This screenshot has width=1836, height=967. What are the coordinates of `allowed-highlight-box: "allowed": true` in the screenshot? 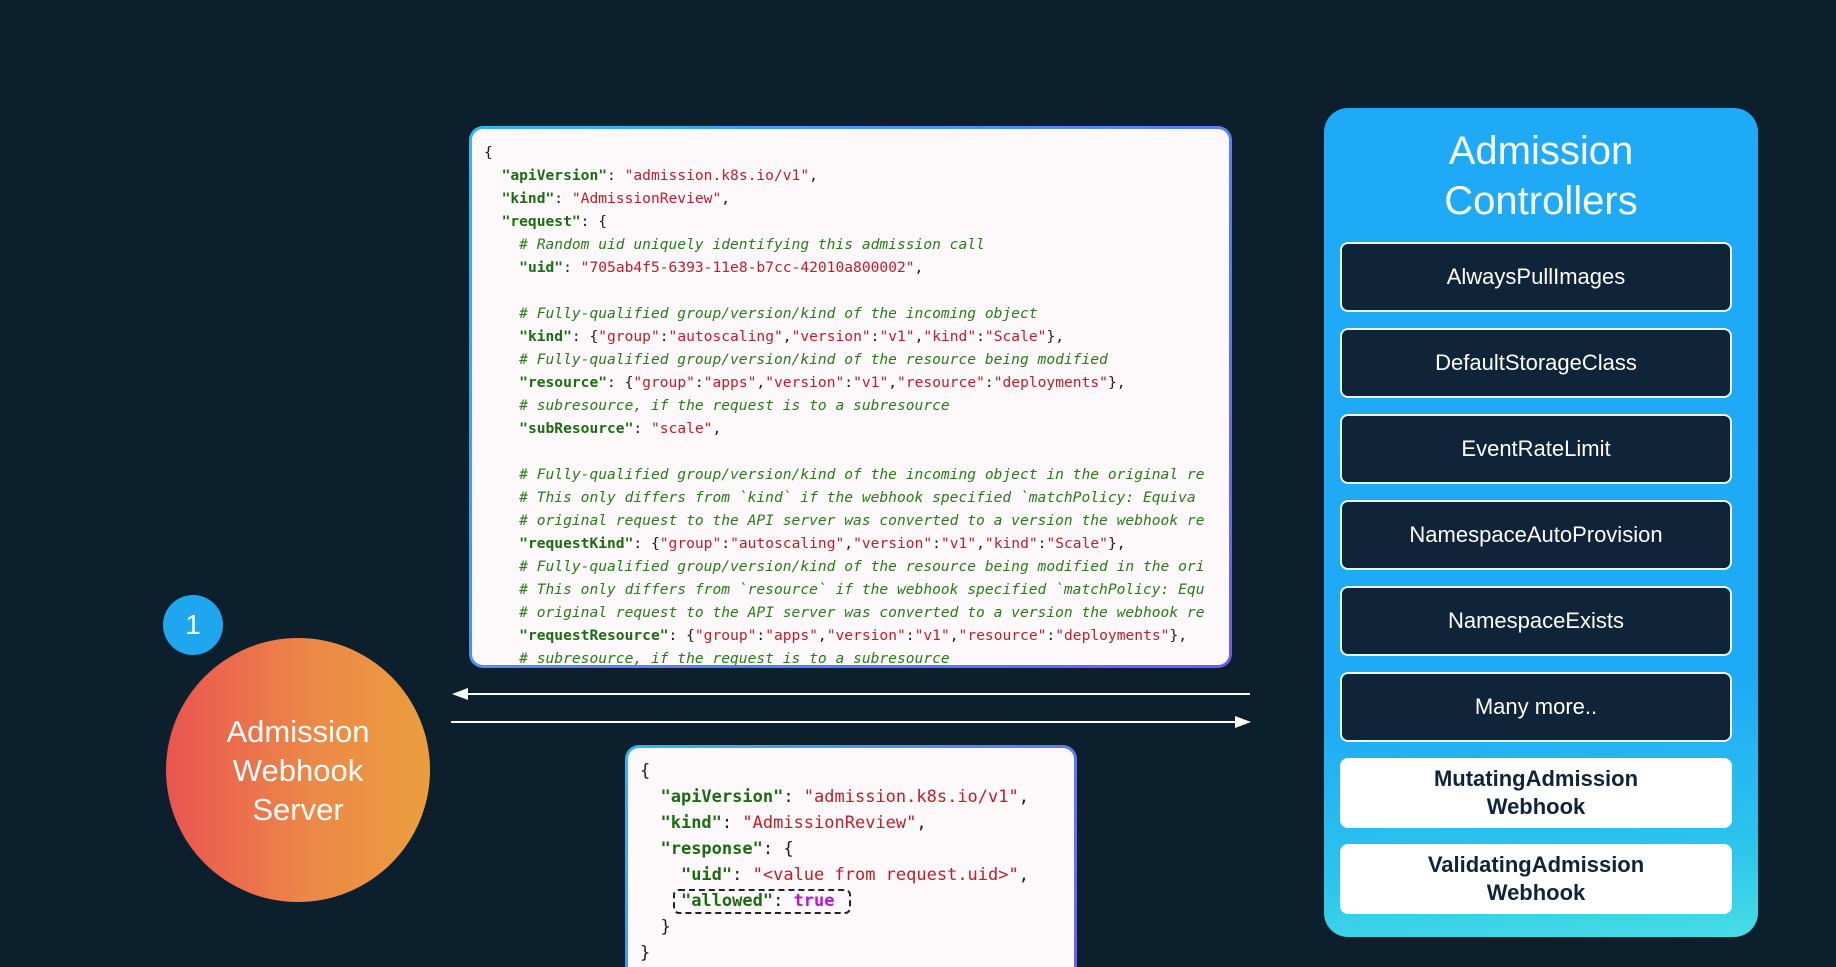 It's located at (761, 901).